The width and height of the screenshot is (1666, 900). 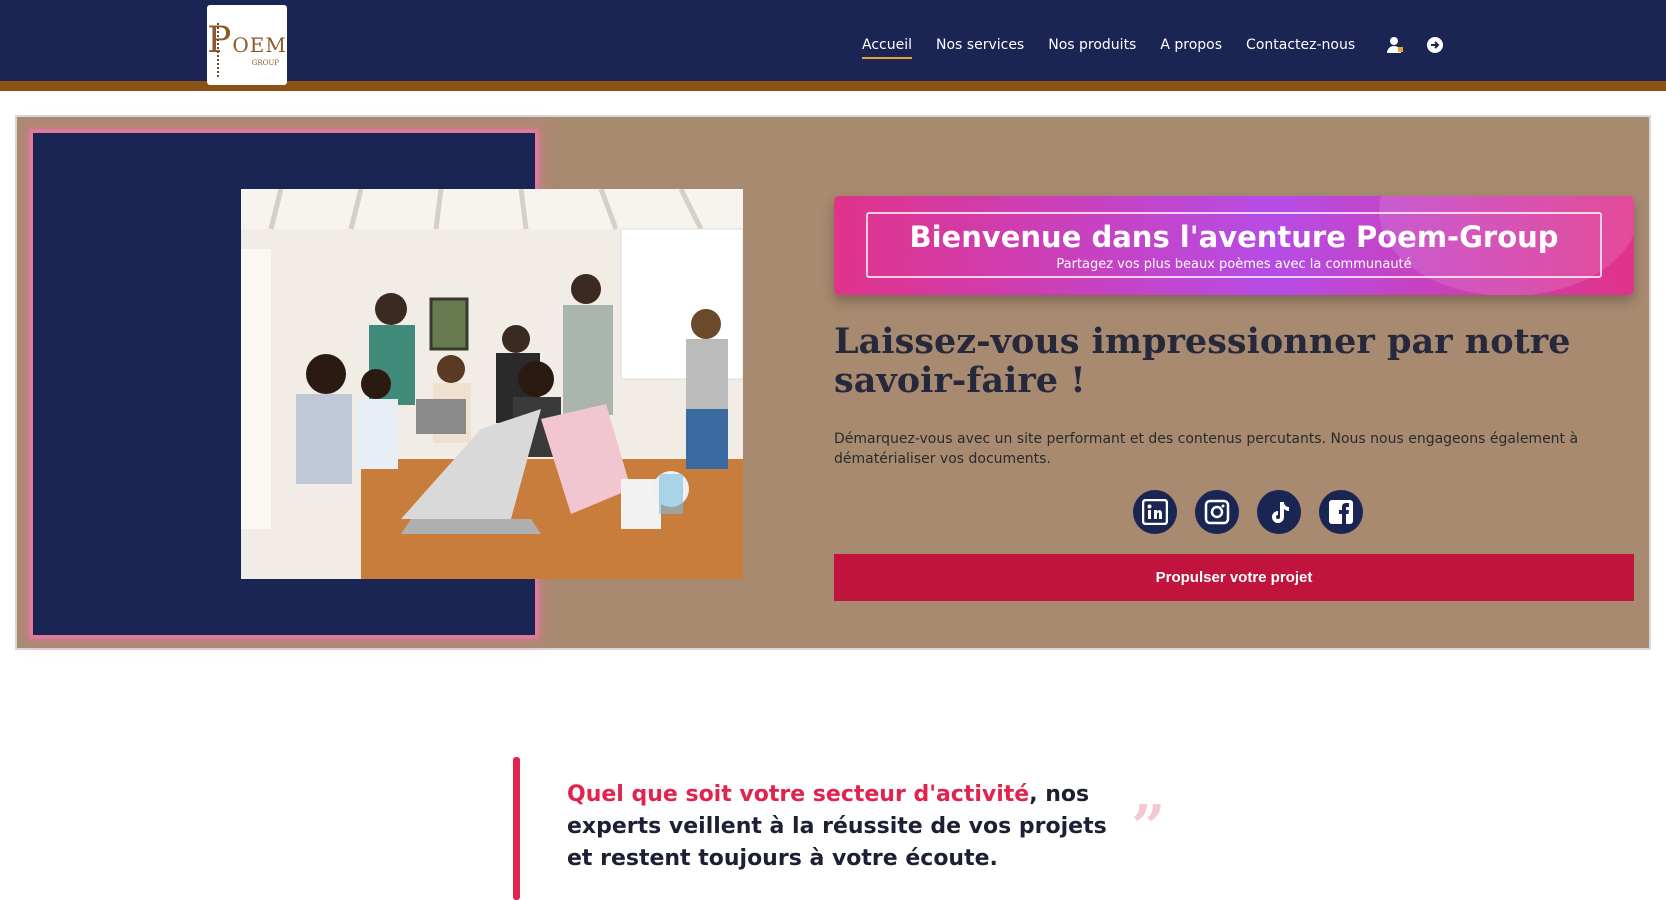 I want to click on instagram-icon, so click(x=1217, y=512).